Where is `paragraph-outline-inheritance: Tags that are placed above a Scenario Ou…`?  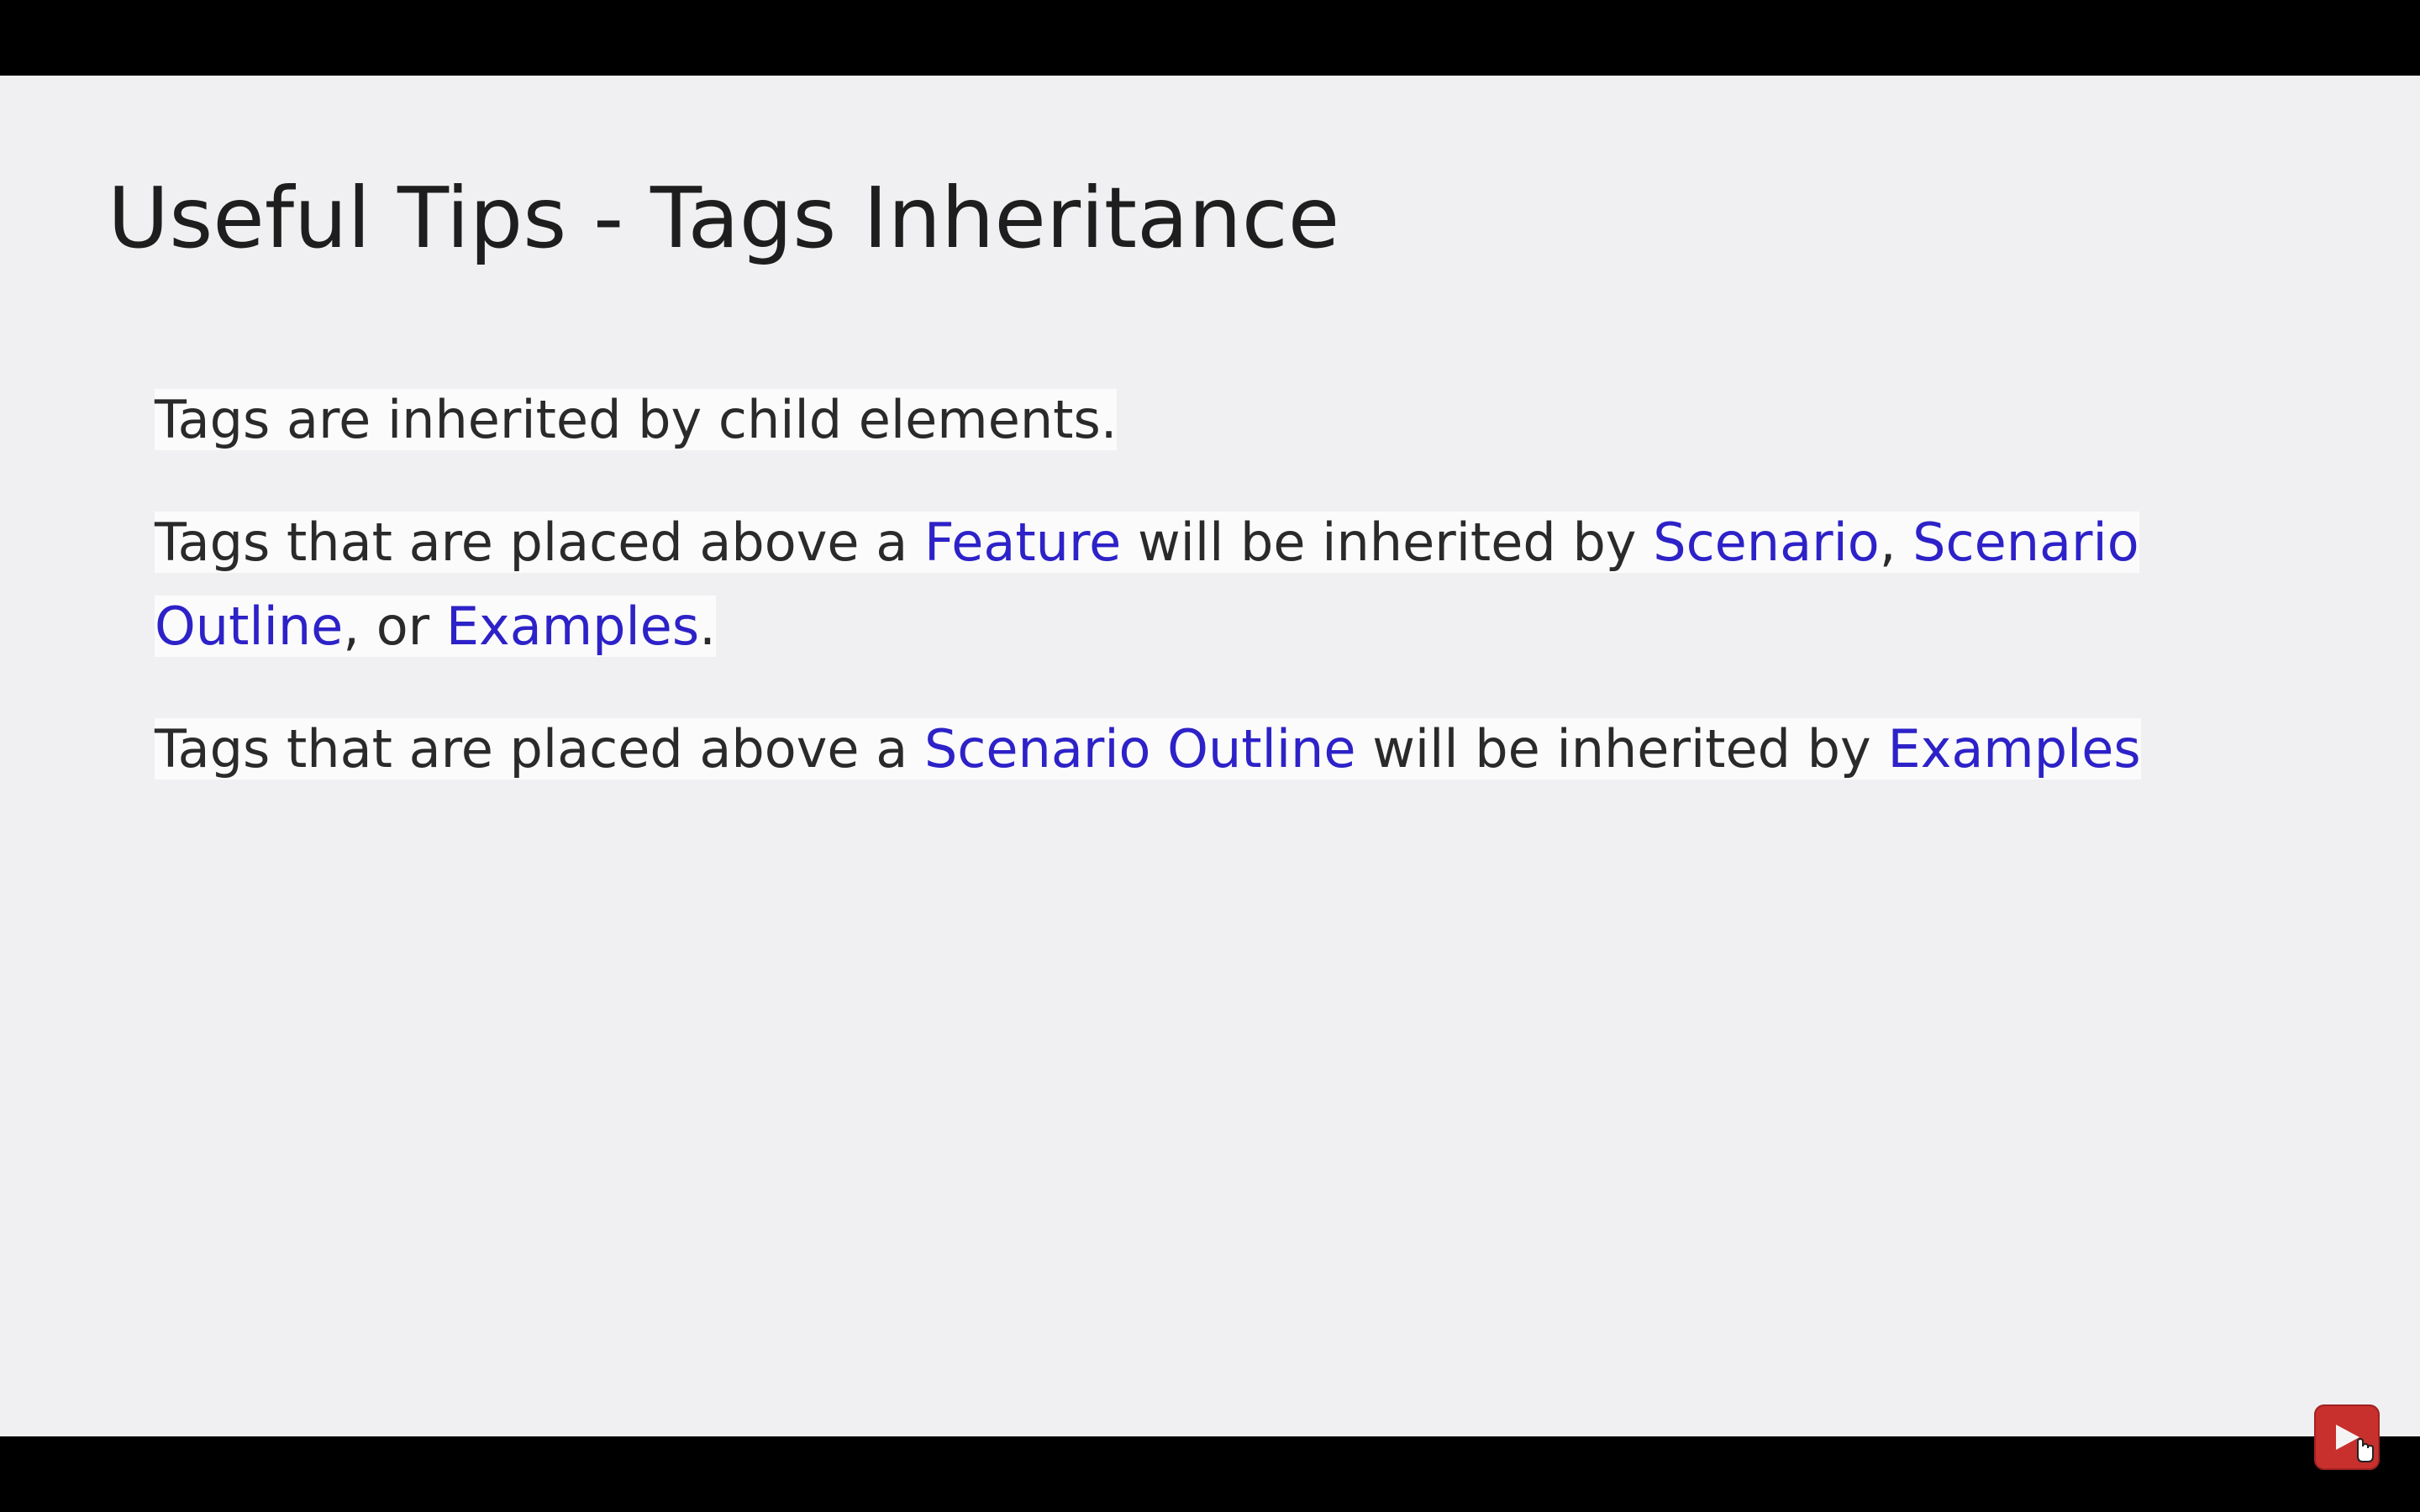 paragraph-outline-inheritance: Tags that are placed above a Scenario Ou… is located at coordinates (1255, 749).